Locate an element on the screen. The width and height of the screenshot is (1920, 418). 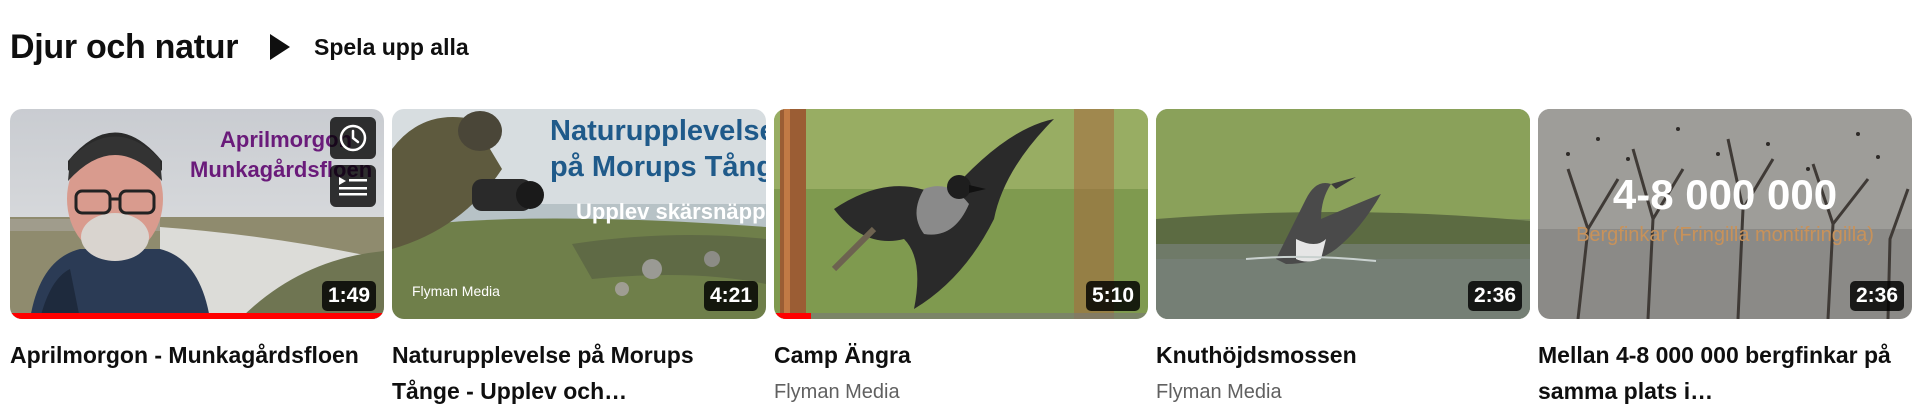
shelf-title: Djur och natur is located at coordinates (124, 47).